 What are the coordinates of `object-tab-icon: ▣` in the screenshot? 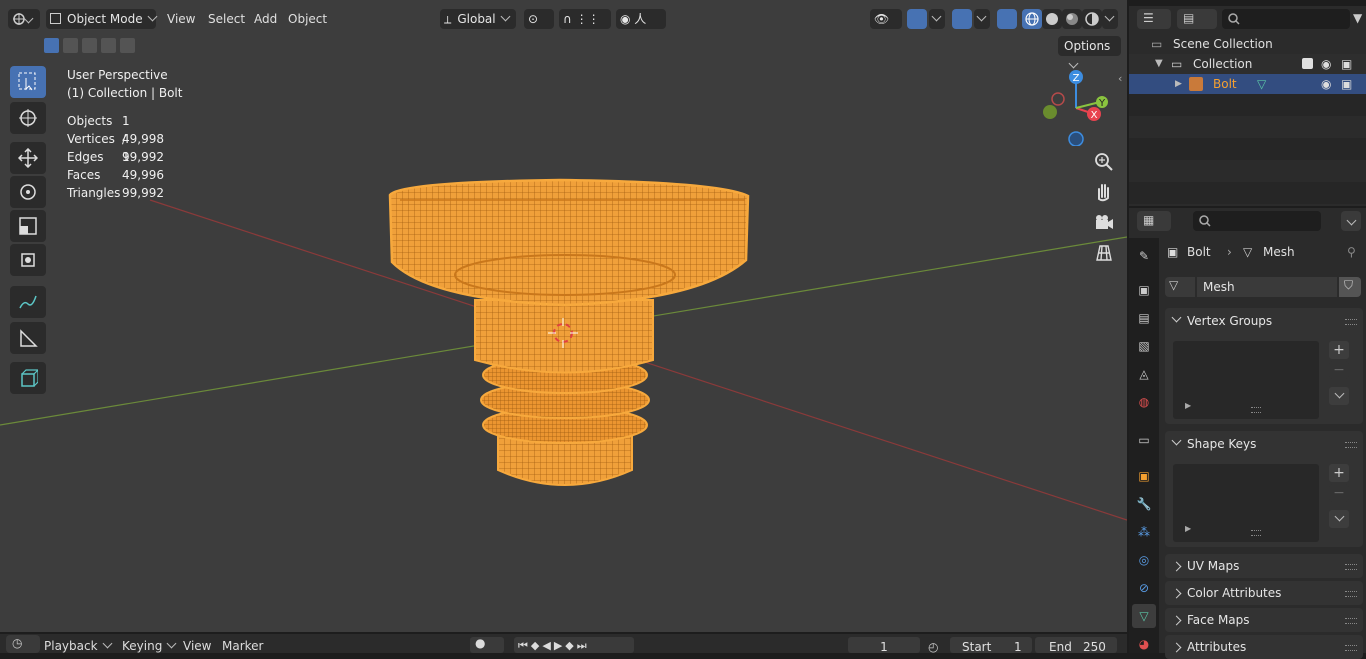 It's located at (1144, 476).